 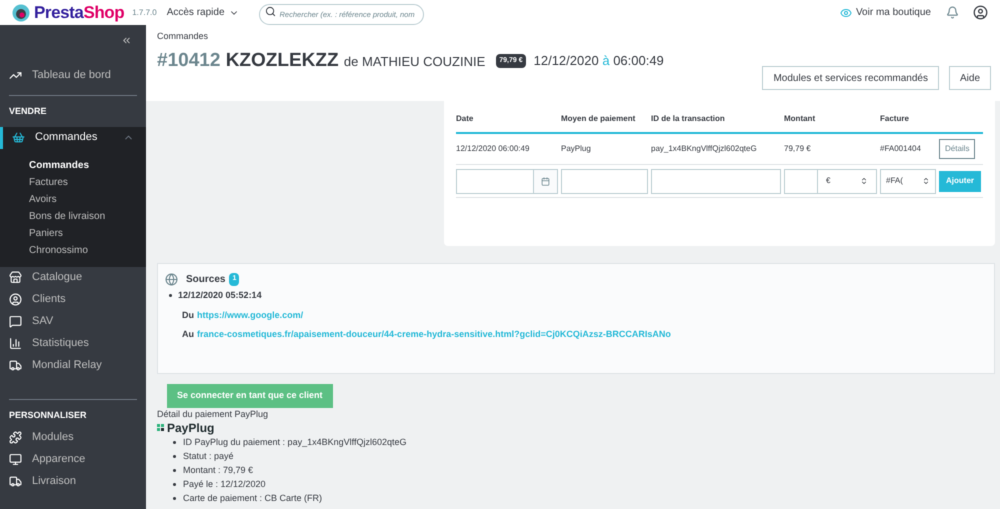 I want to click on currency-select: €, so click(x=847, y=181).